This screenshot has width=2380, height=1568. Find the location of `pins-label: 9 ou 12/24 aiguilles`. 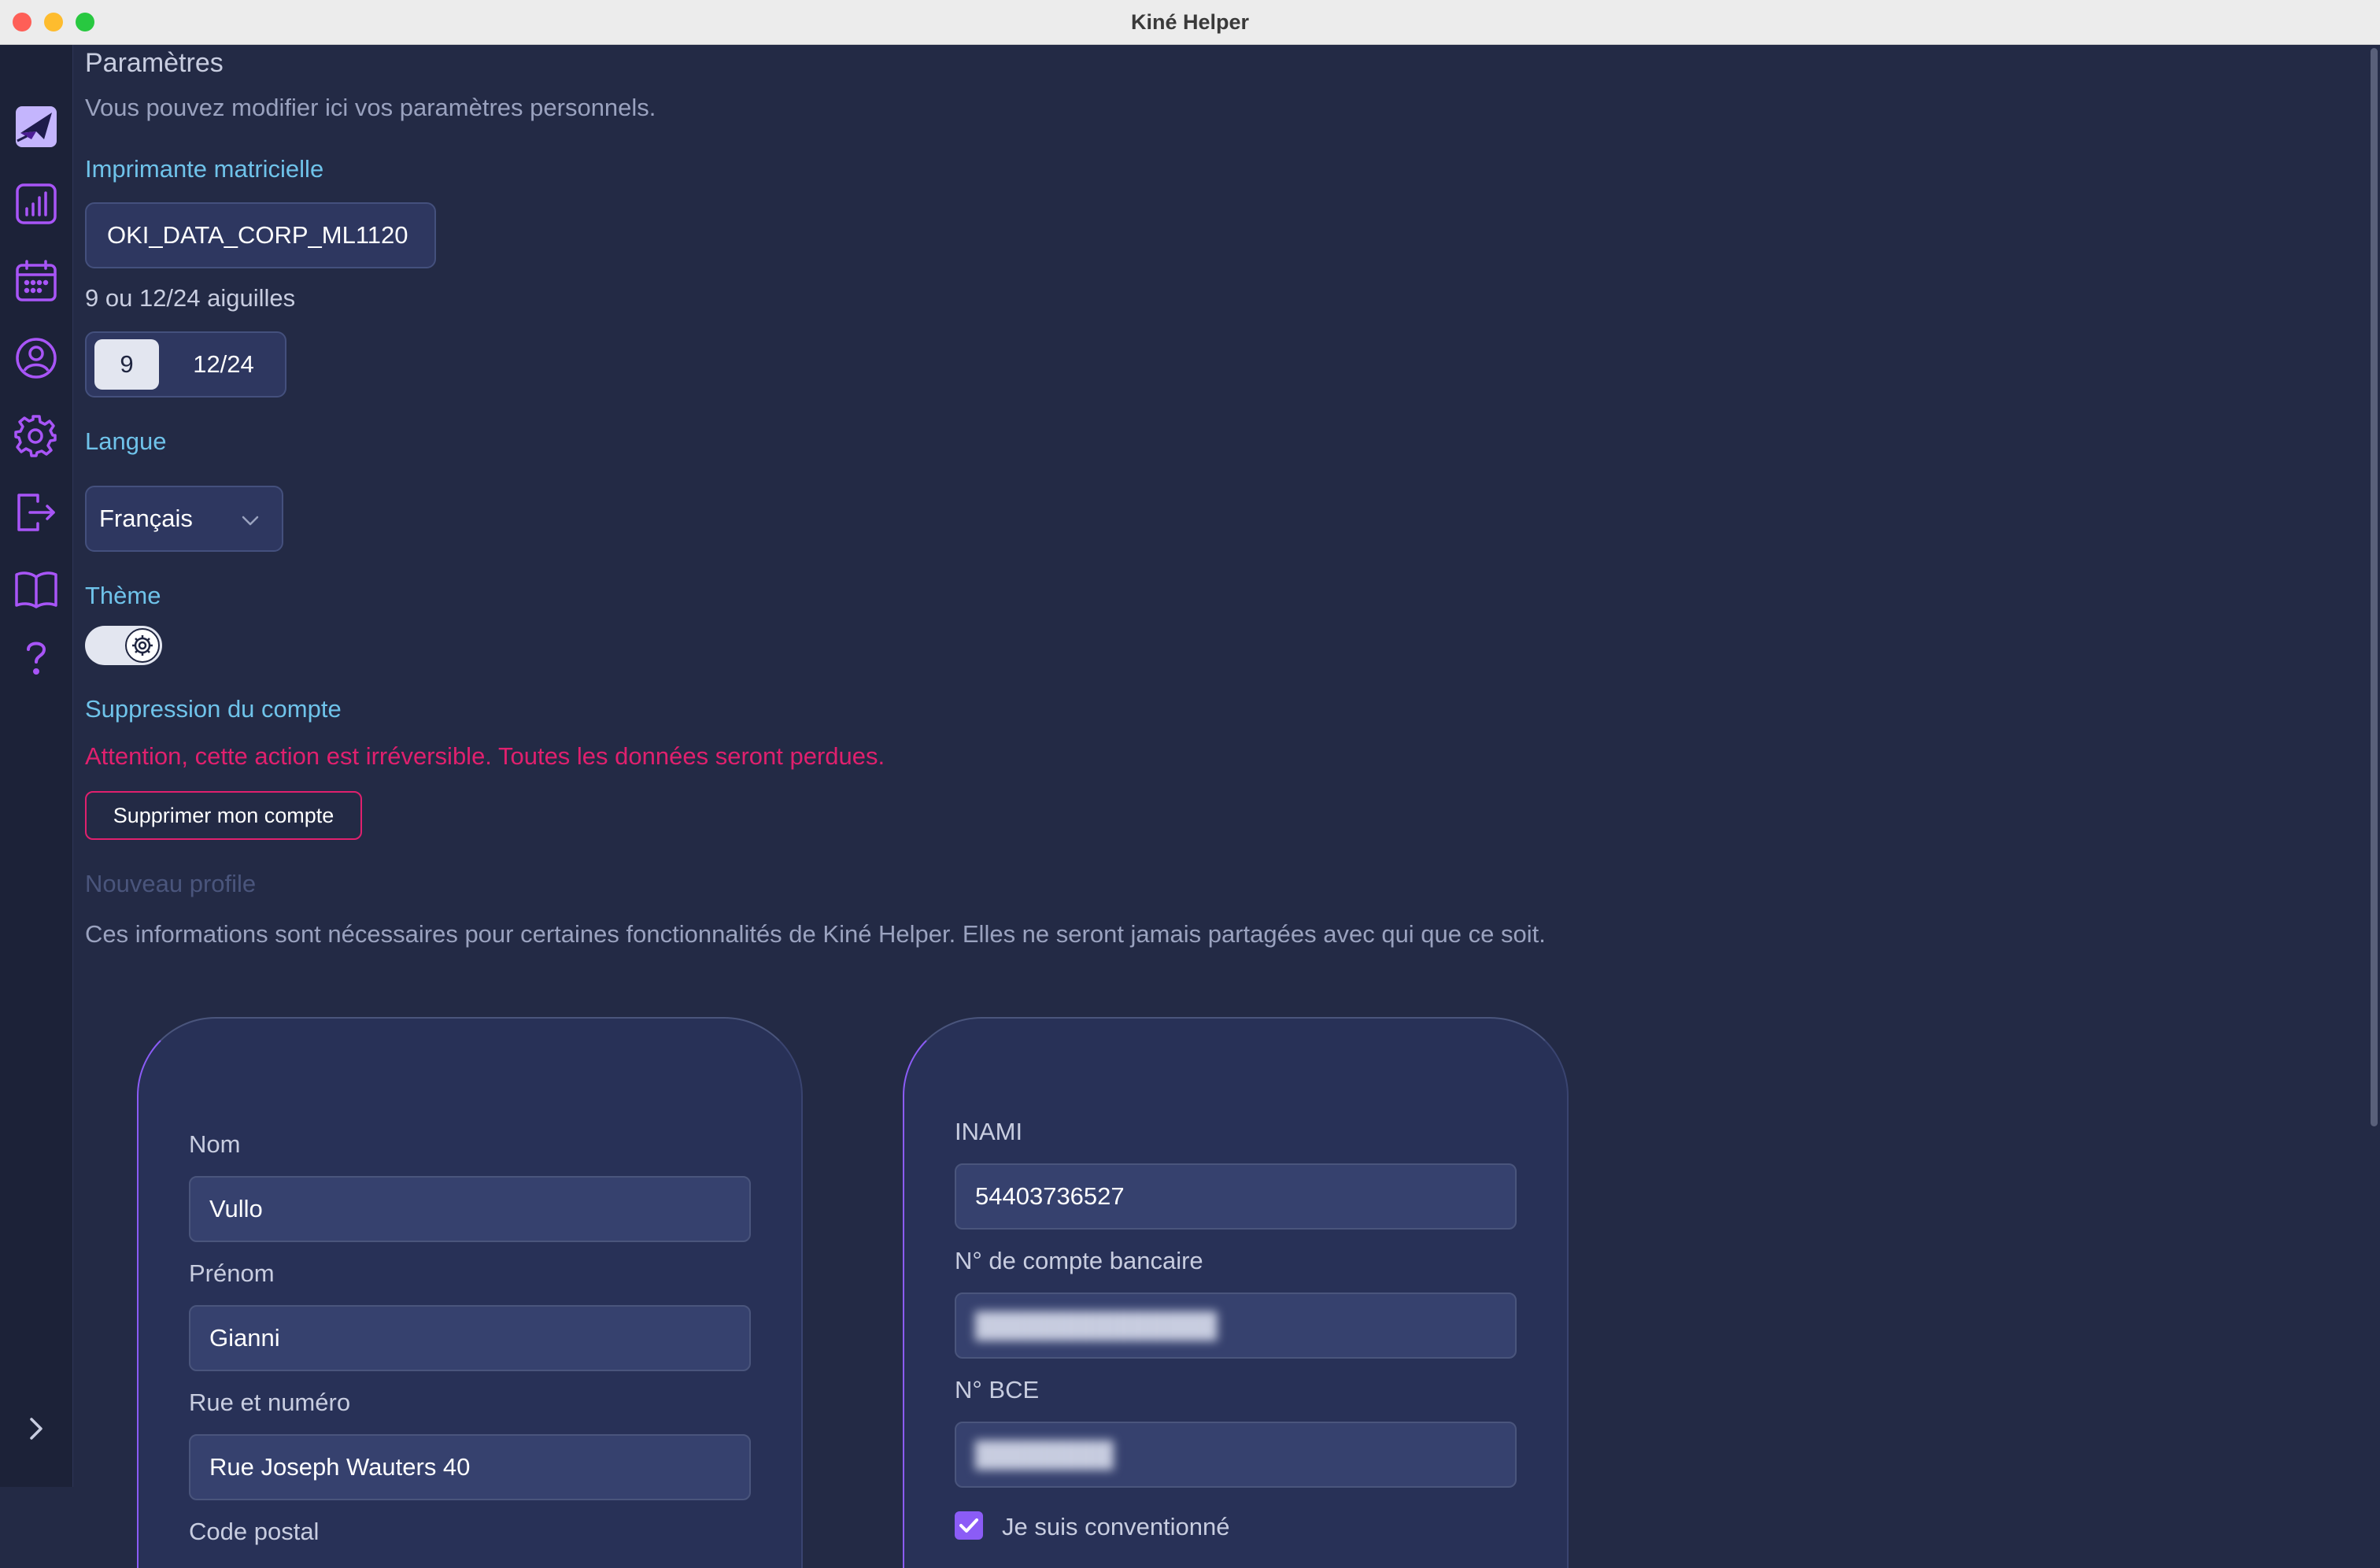

pins-label: 9 ou 12/24 aiguilles is located at coordinates (190, 298).